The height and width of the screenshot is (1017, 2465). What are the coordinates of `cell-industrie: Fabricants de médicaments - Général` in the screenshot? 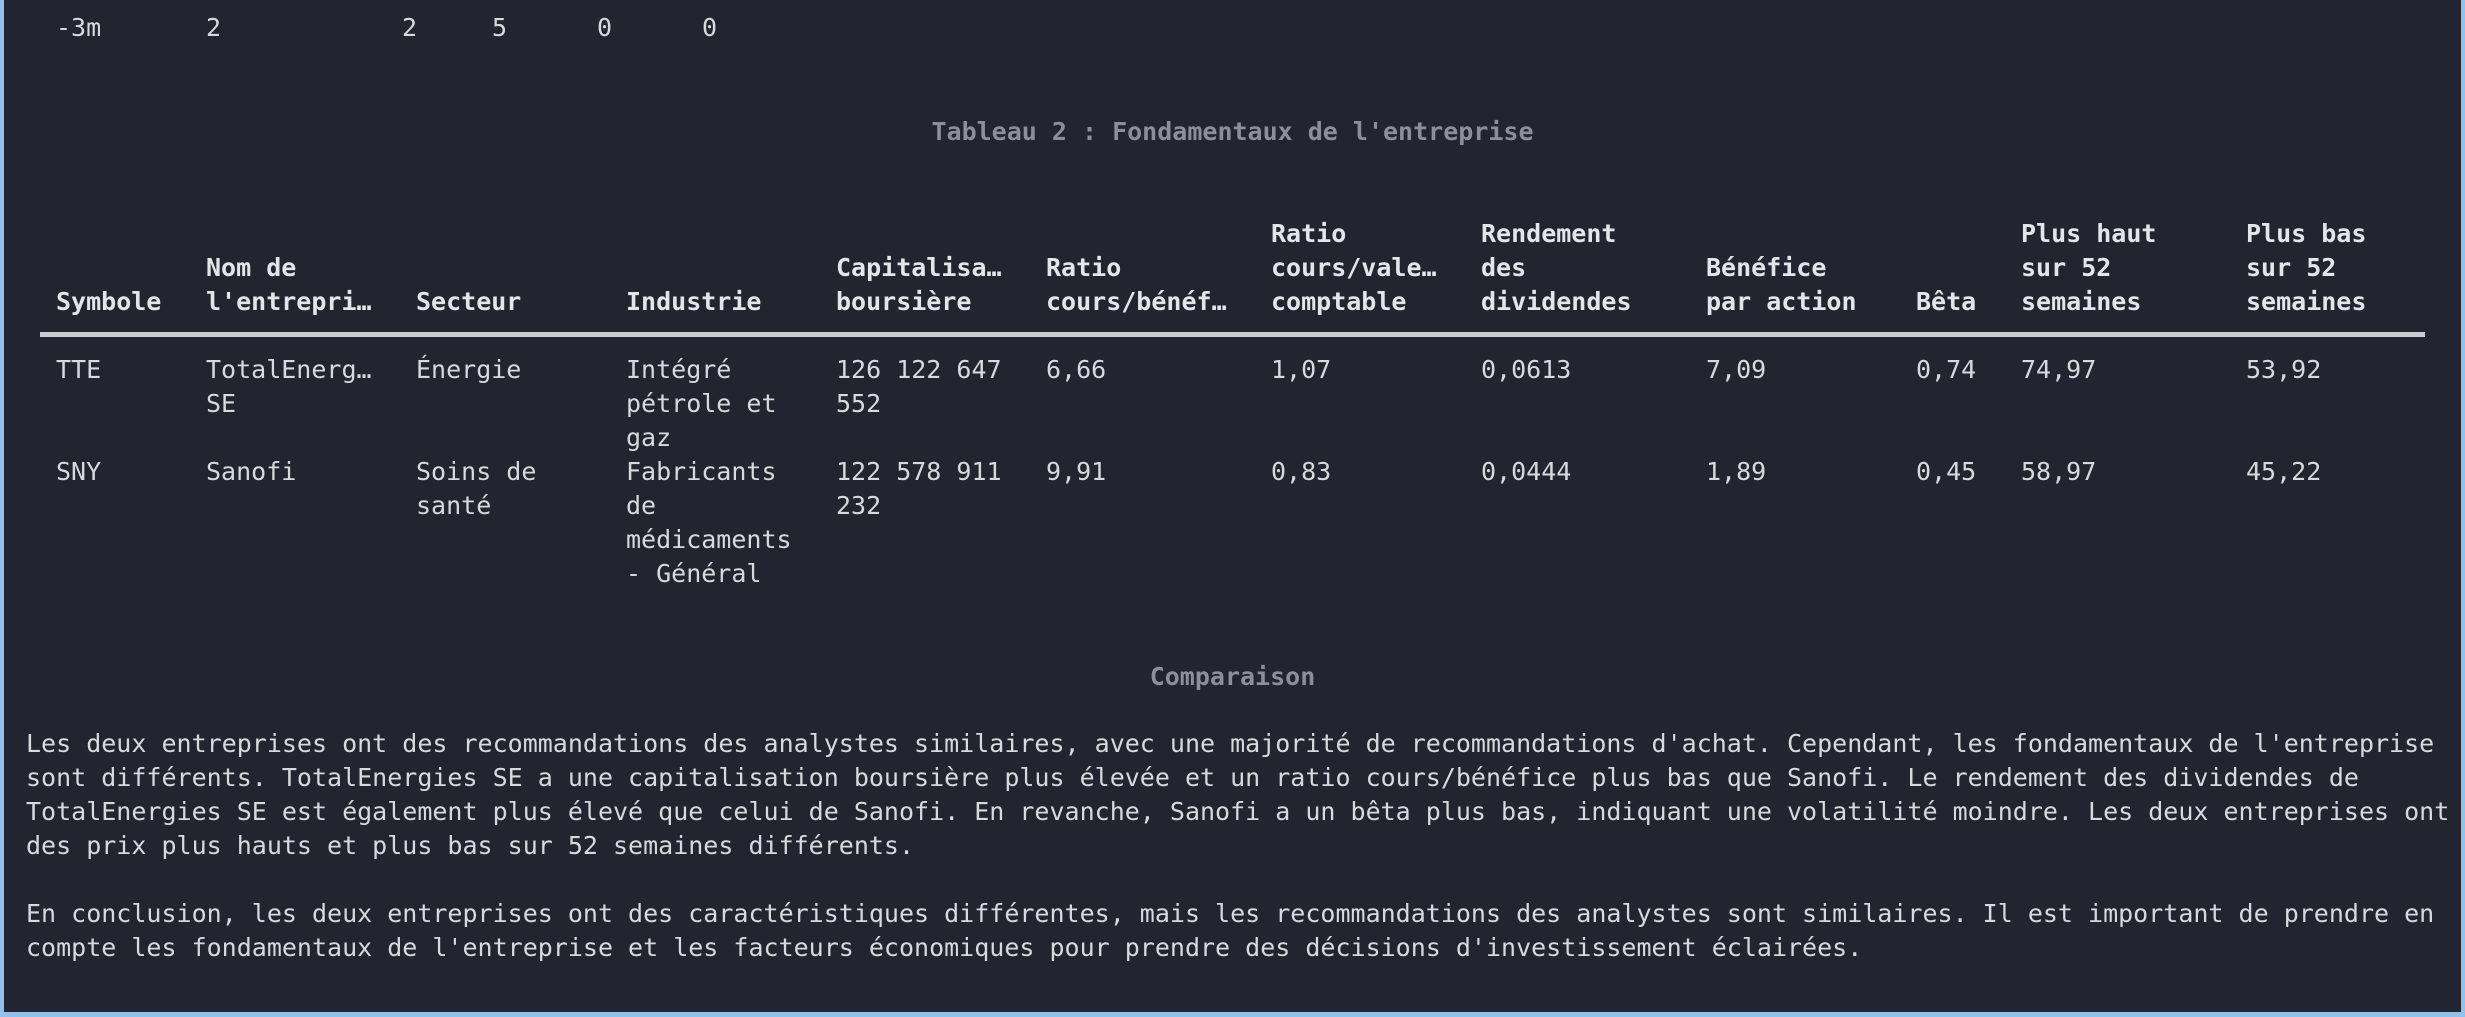 It's located at (709, 522).